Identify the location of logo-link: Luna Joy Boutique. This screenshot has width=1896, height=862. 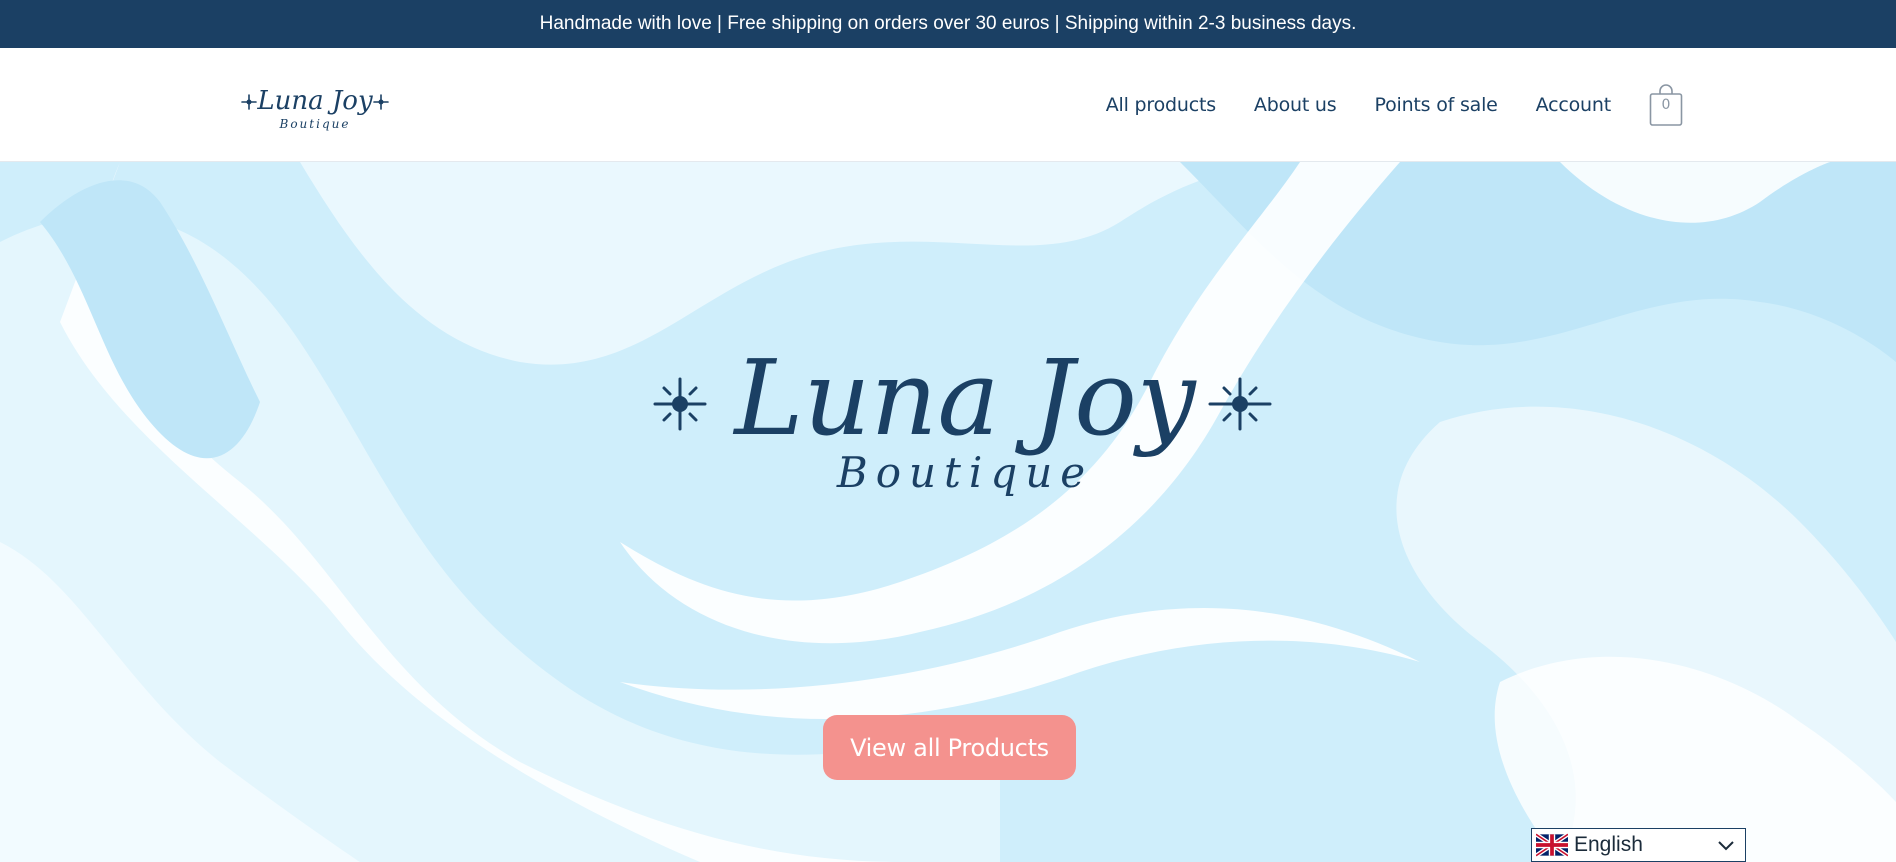
(315, 106).